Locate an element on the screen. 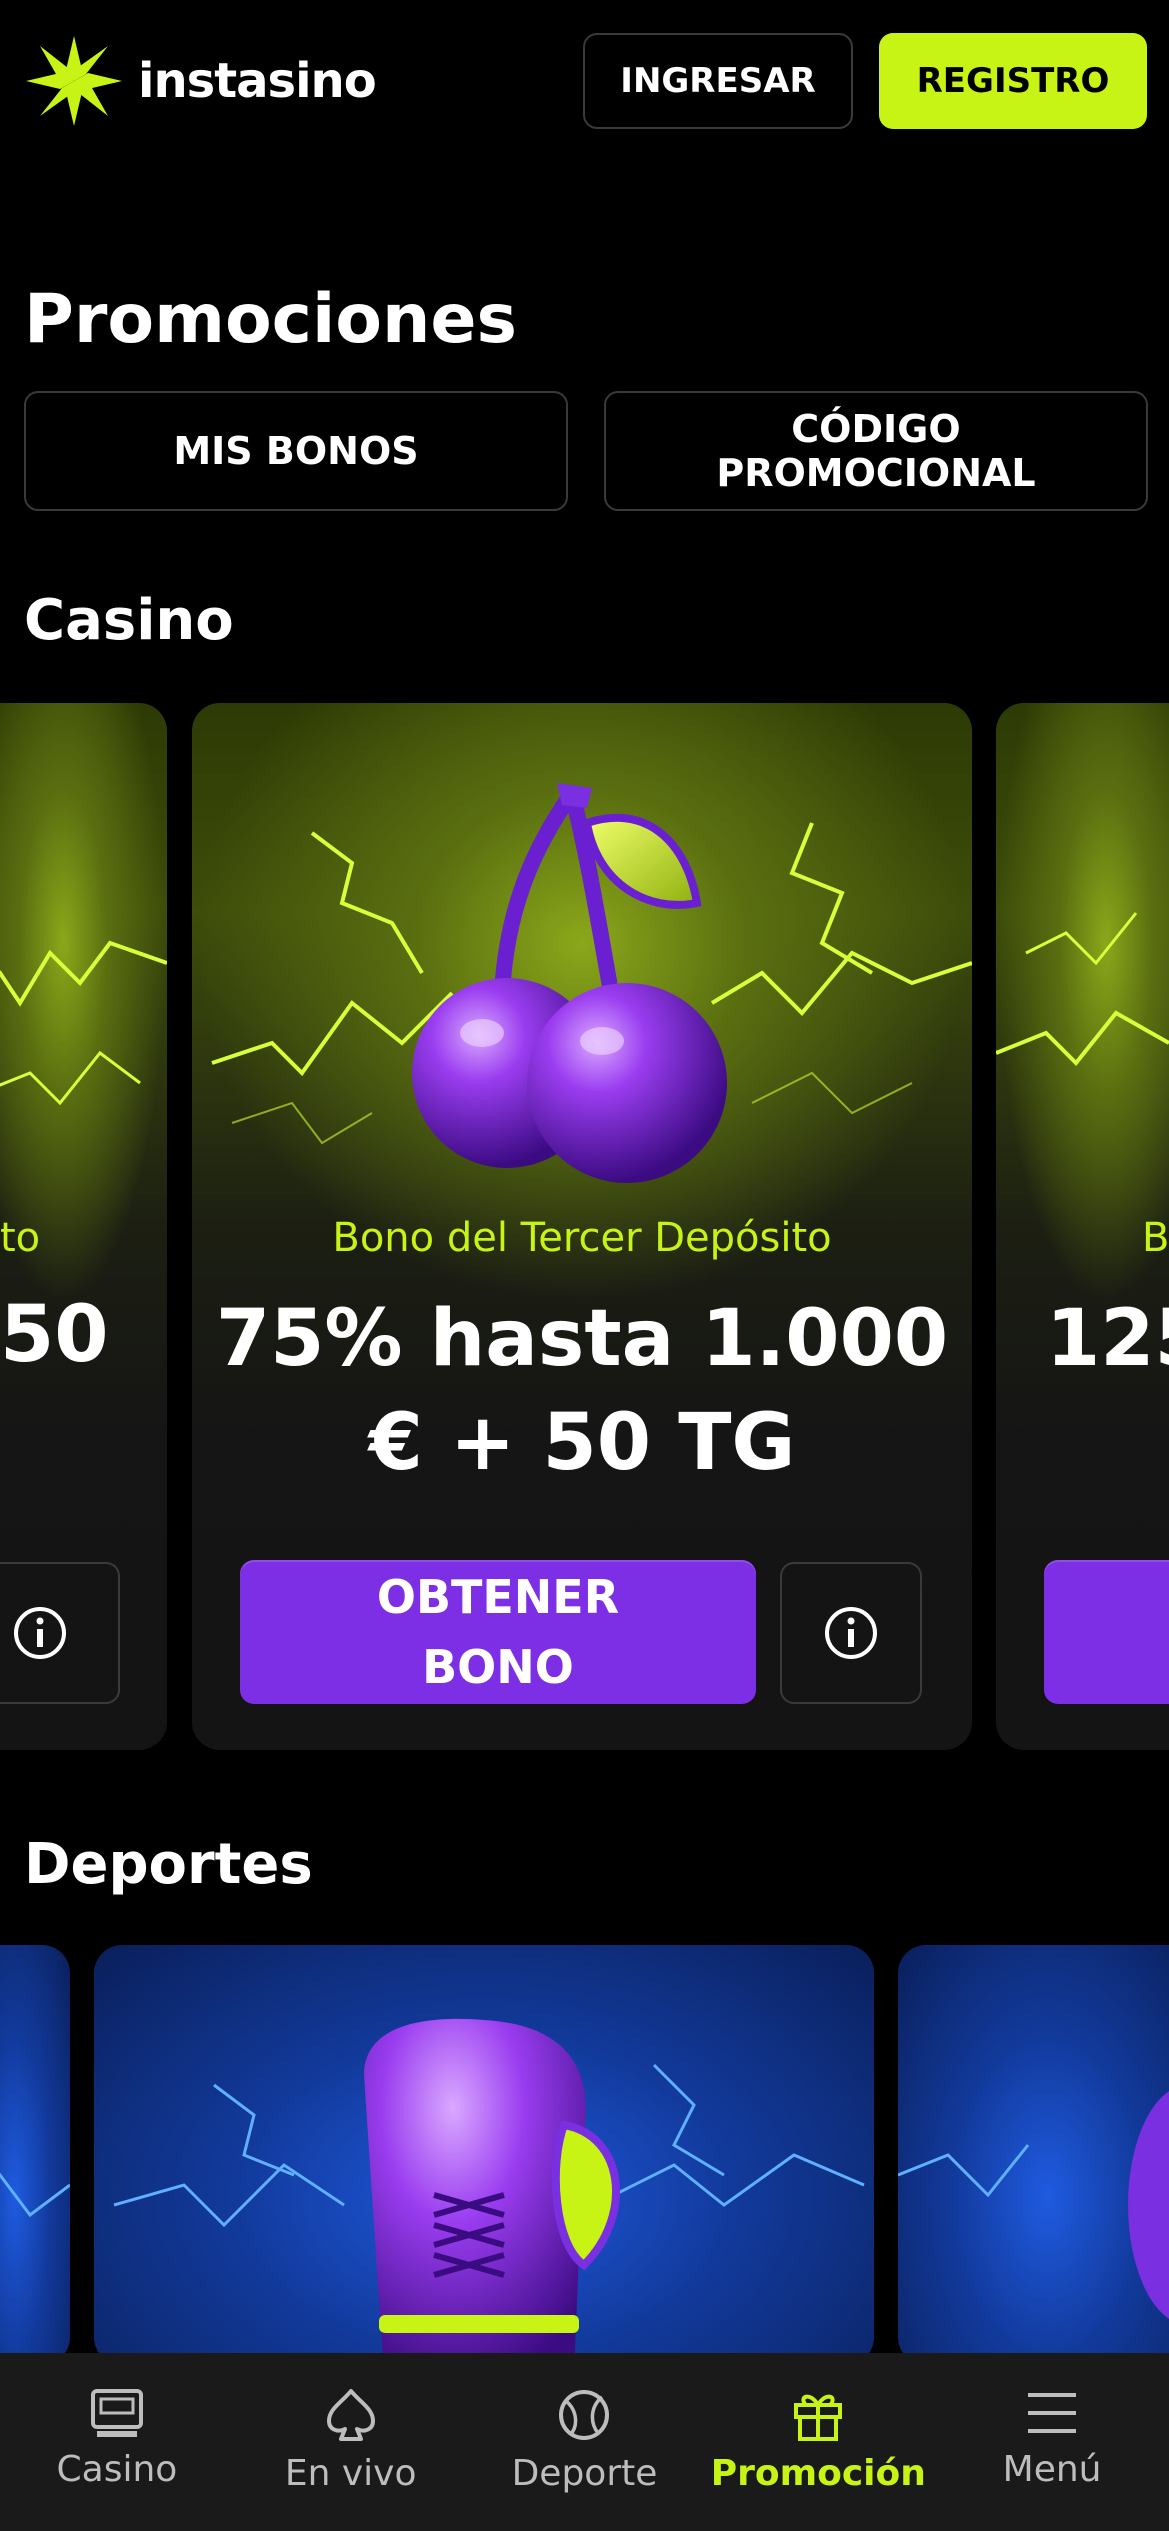 The width and height of the screenshot is (1169, 2531). nav-item-live: En vivo is located at coordinates (351, 2442).